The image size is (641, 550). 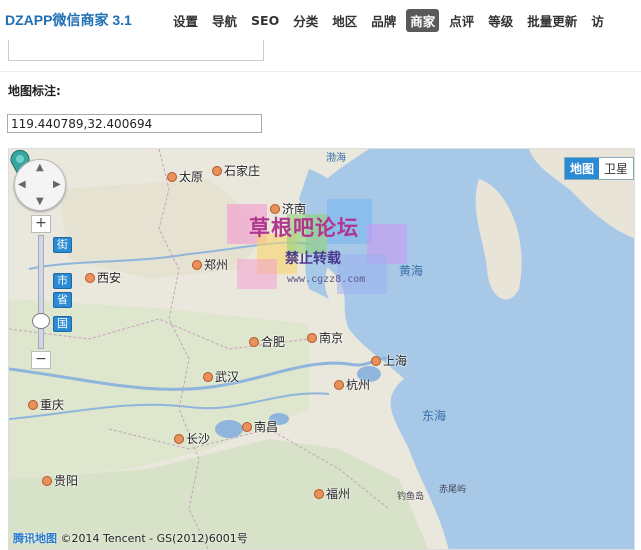 What do you see at coordinates (322, 249) in the screenshot?
I see `watermark: 草根吧论坛 禁止转载 www.cgzz8.com` at bounding box center [322, 249].